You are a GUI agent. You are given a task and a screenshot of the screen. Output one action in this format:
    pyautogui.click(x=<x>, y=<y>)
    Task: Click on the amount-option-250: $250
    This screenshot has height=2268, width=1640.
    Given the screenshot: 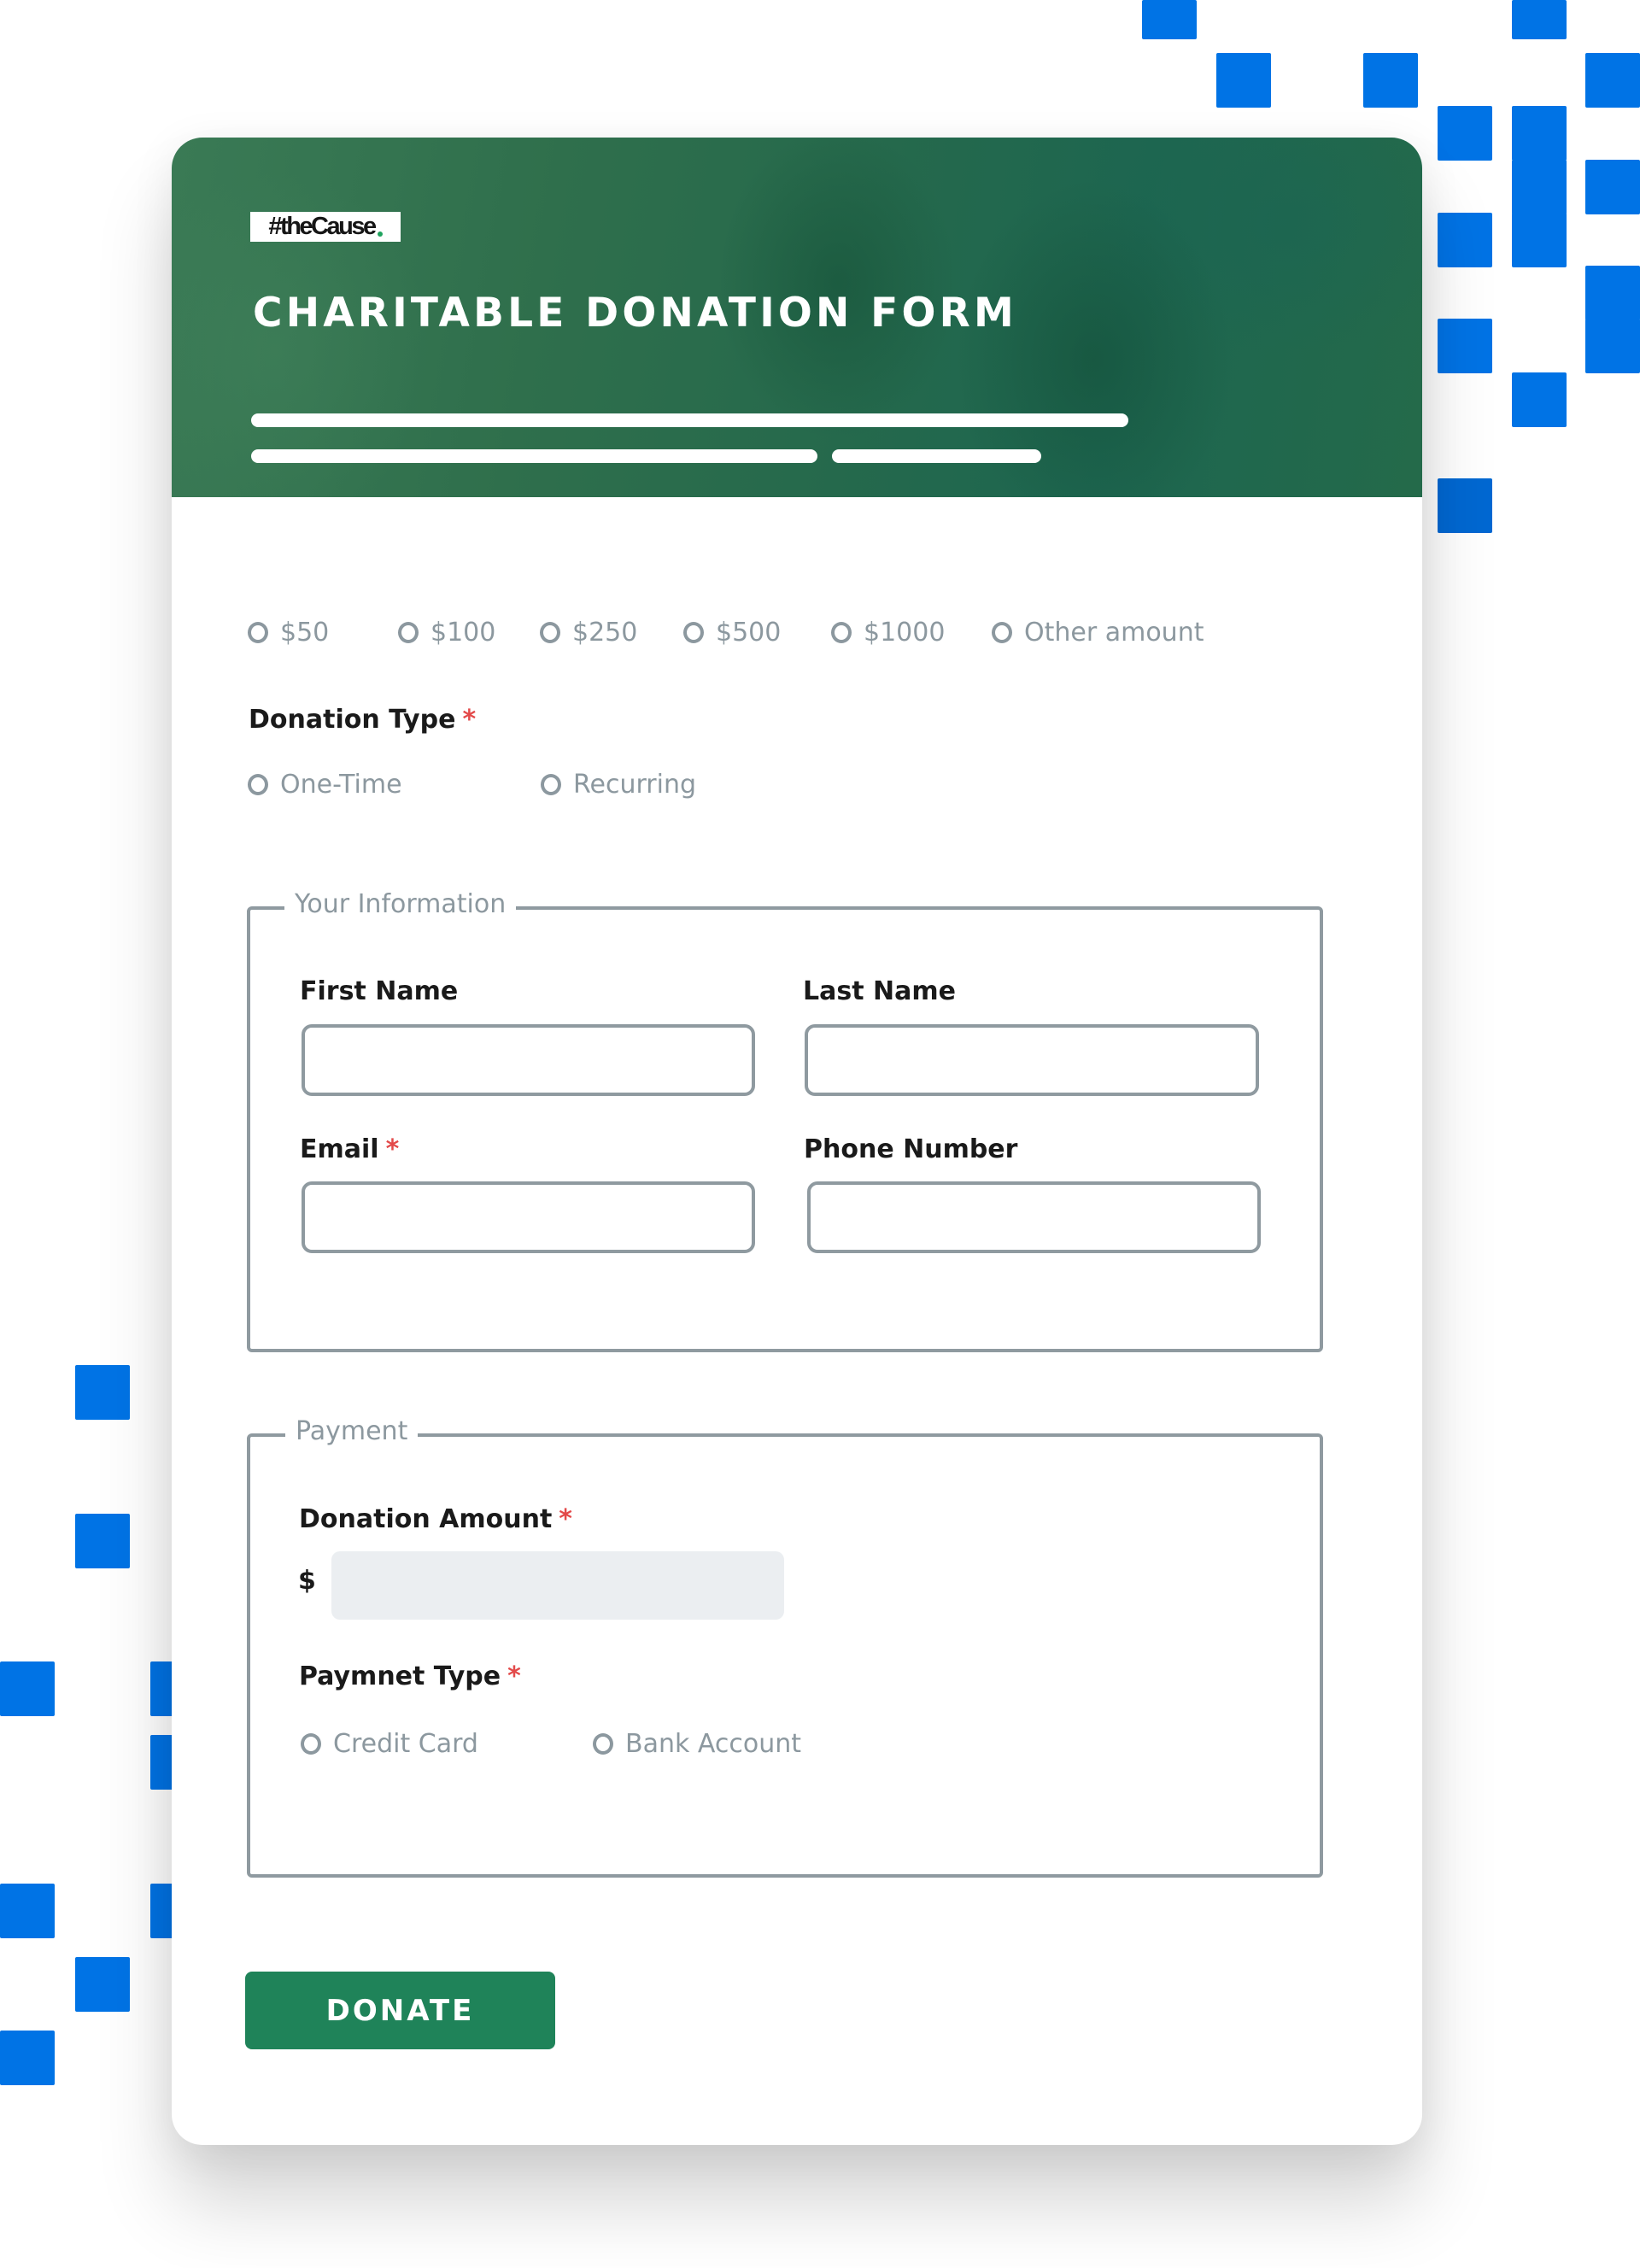 What is the action you would take?
    pyautogui.click(x=588, y=633)
    